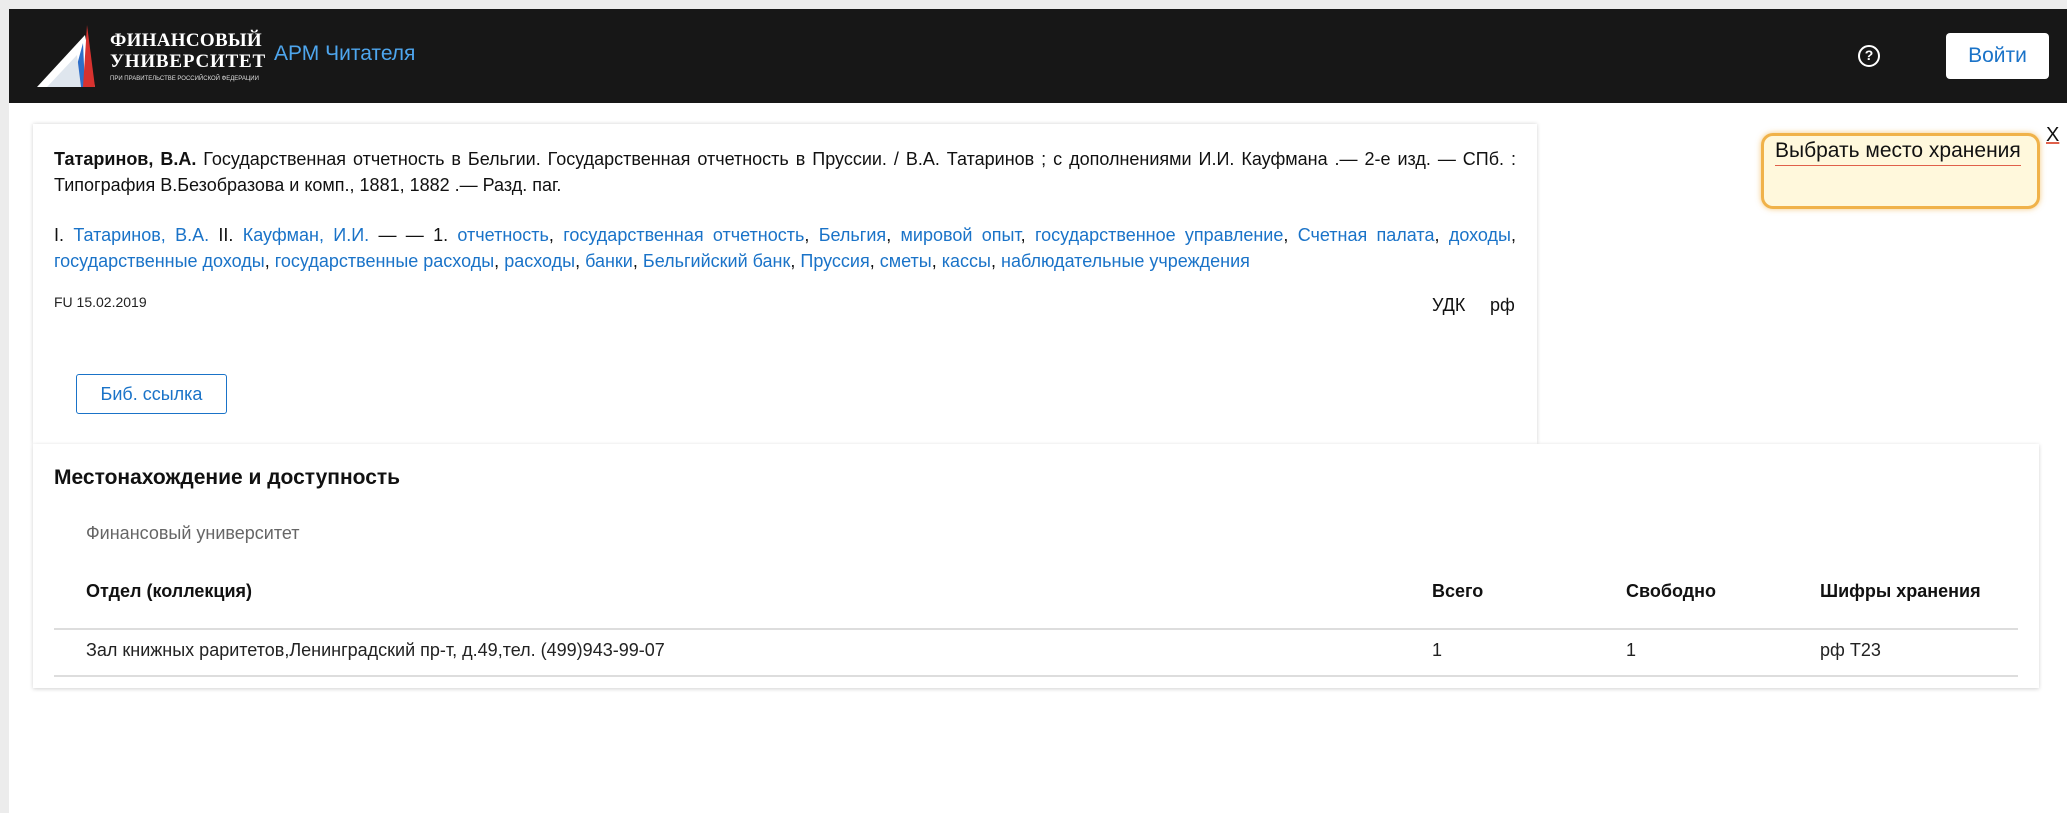 The height and width of the screenshot is (813, 2067). What do you see at coordinates (1502, 305) in the screenshot?
I see `rf-label: рф` at bounding box center [1502, 305].